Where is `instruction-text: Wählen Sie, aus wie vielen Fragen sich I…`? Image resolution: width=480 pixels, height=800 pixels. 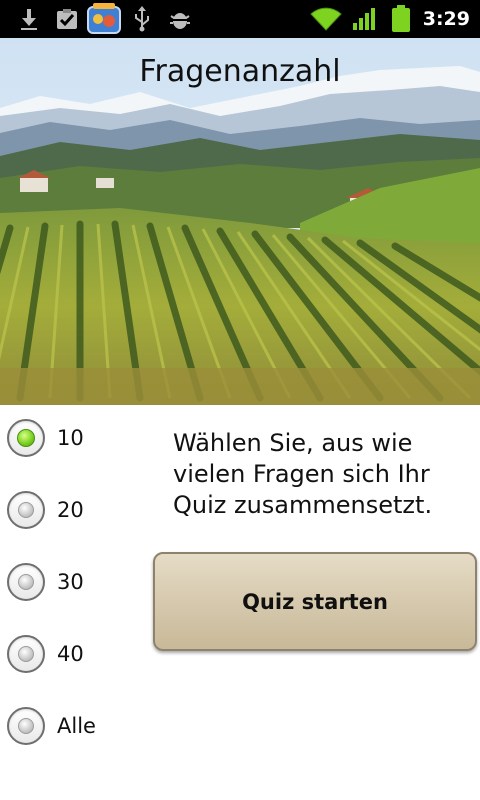
instruction-text: Wählen Sie, aus wie vielen Fragen sich I… is located at coordinates (303, 474).